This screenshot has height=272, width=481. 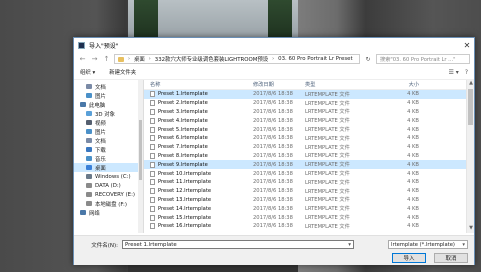 I want to click on nav-item-label: 视频, so click(x=100, y=123).